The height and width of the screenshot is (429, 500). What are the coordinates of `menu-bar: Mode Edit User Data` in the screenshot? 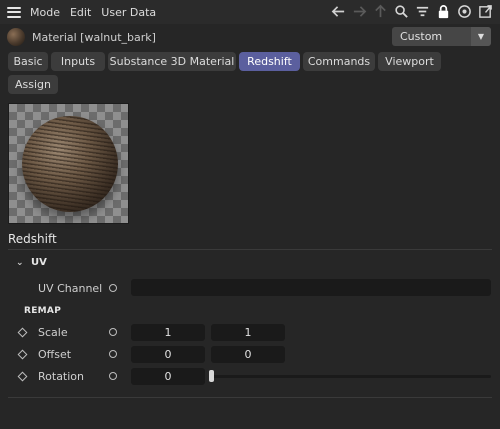 It's located at (250, 12).